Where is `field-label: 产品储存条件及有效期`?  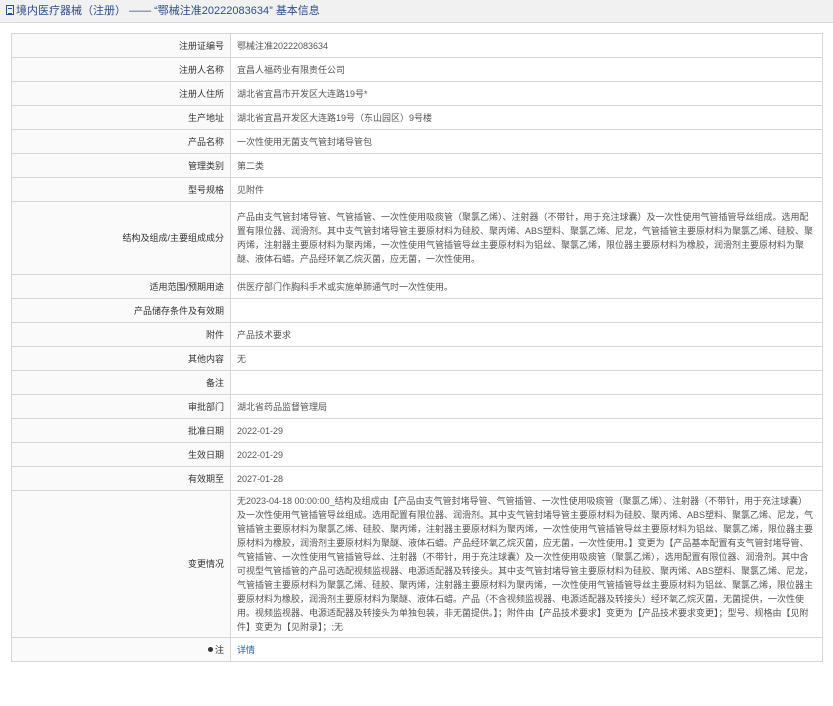 field-label: 产品储存条件及有效期 is located at coordinates (121, 310).